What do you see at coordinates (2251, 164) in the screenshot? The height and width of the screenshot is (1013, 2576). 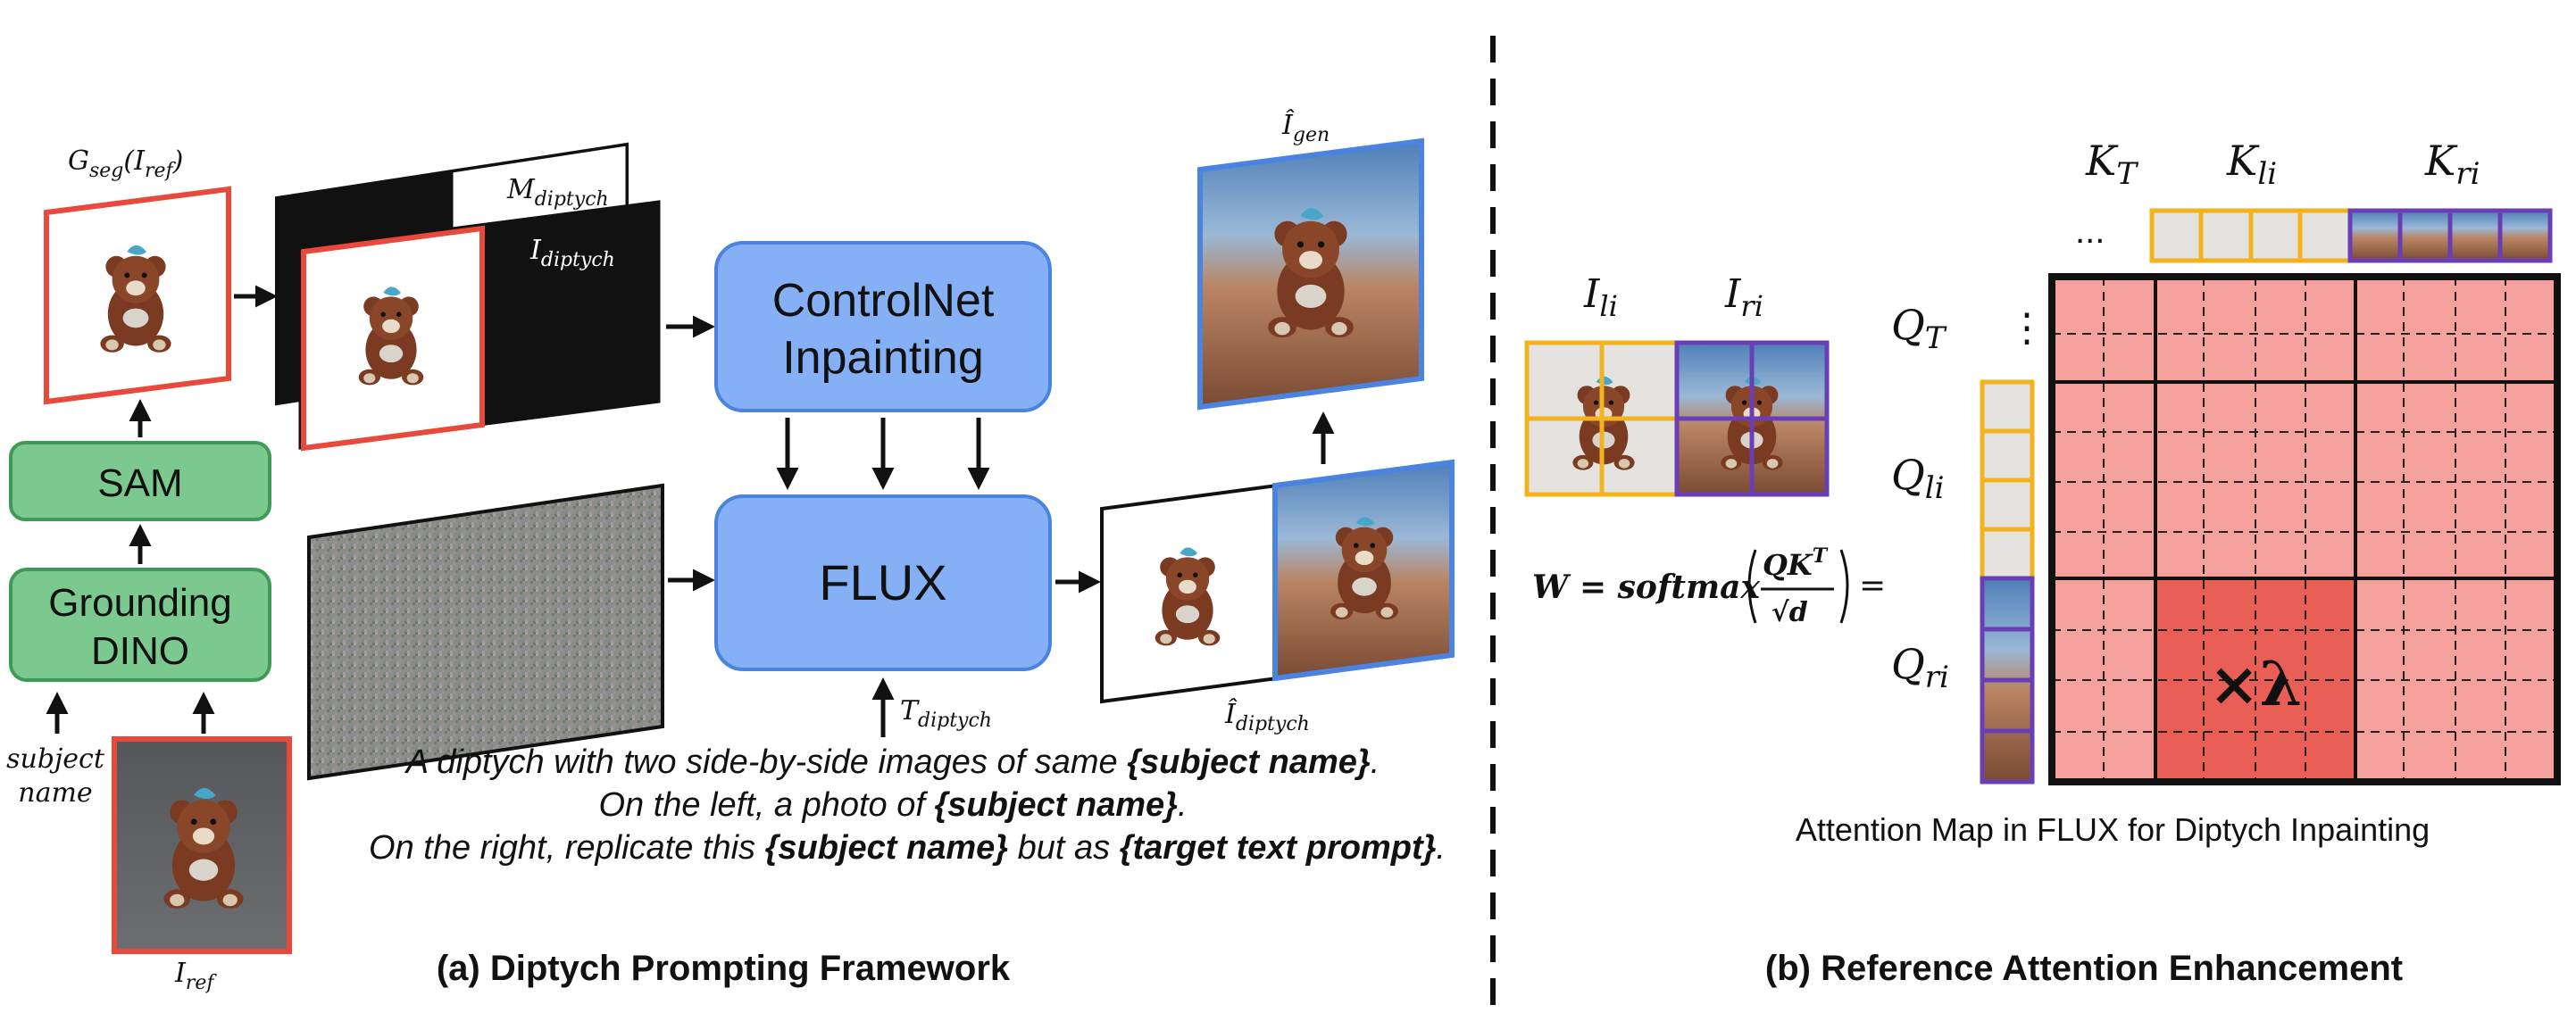 I see `k-li-label: Kli` at bounding box center [2251, 164].